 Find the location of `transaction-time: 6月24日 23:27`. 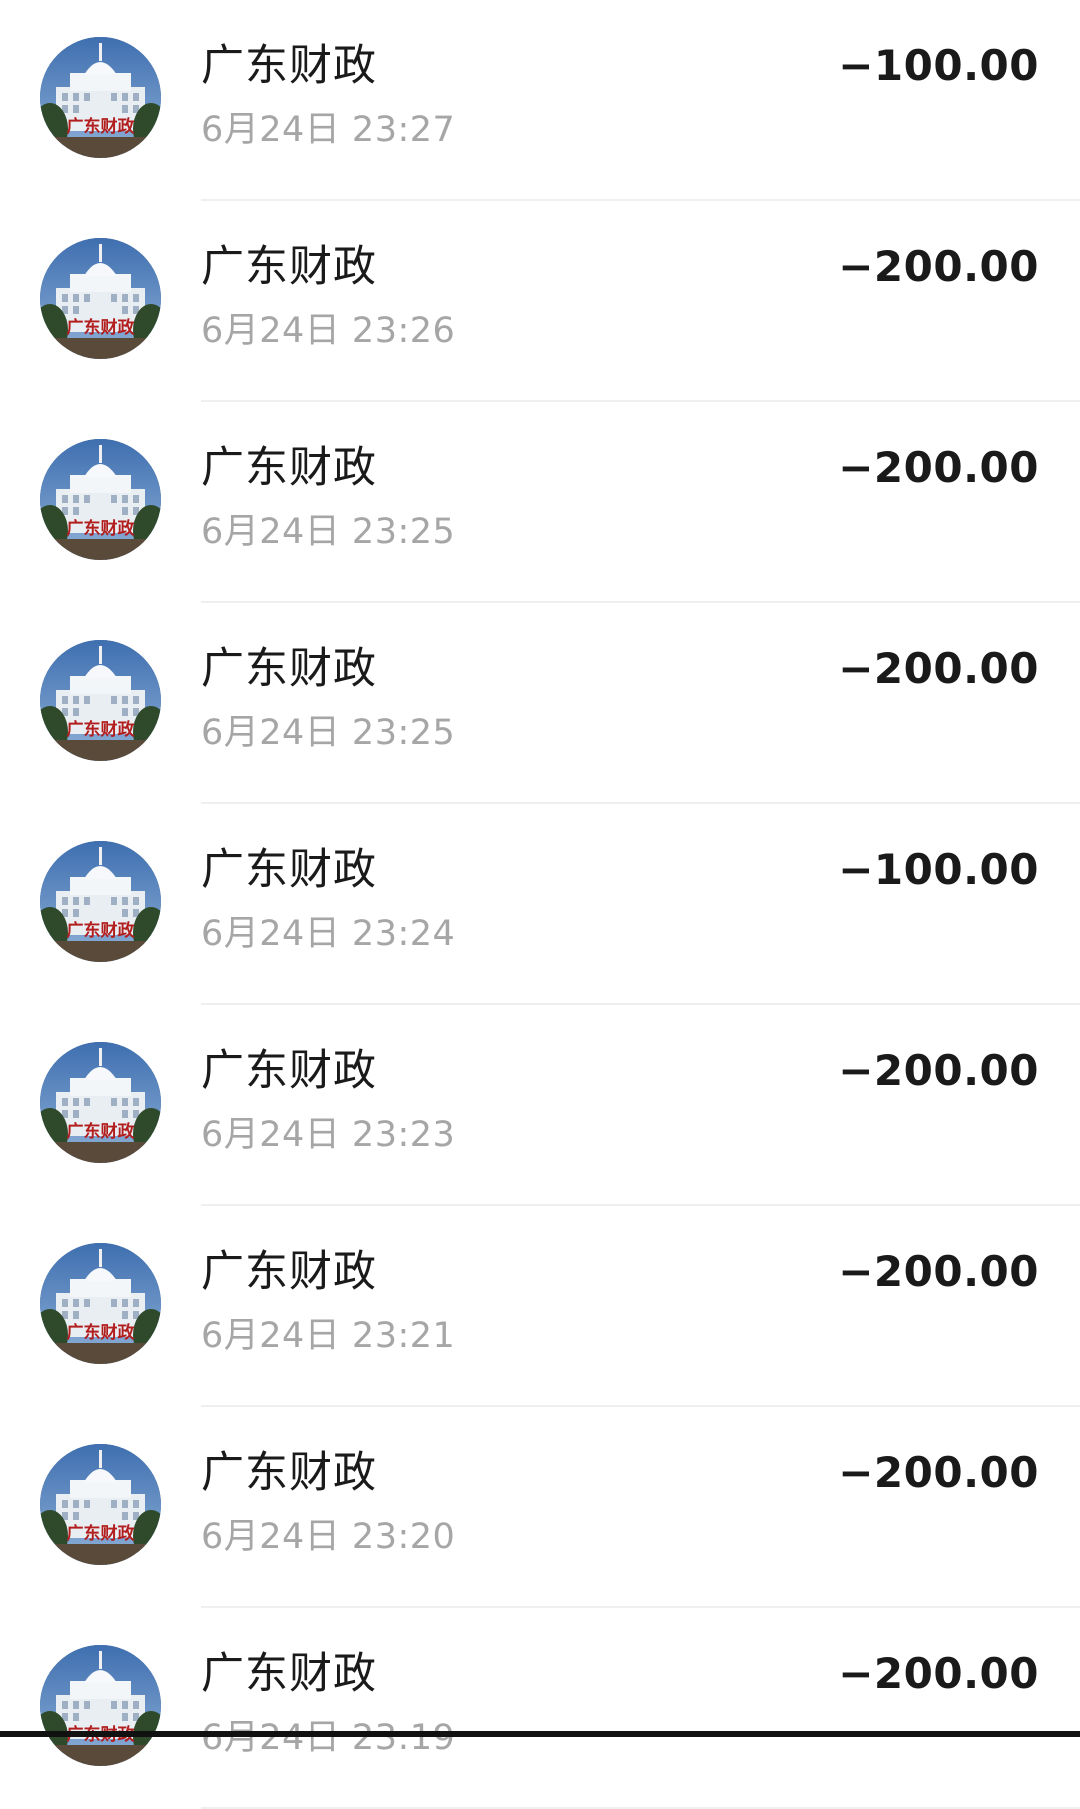

transaction-time: 6月24日 23:27 is located at coordinates (328, 130).